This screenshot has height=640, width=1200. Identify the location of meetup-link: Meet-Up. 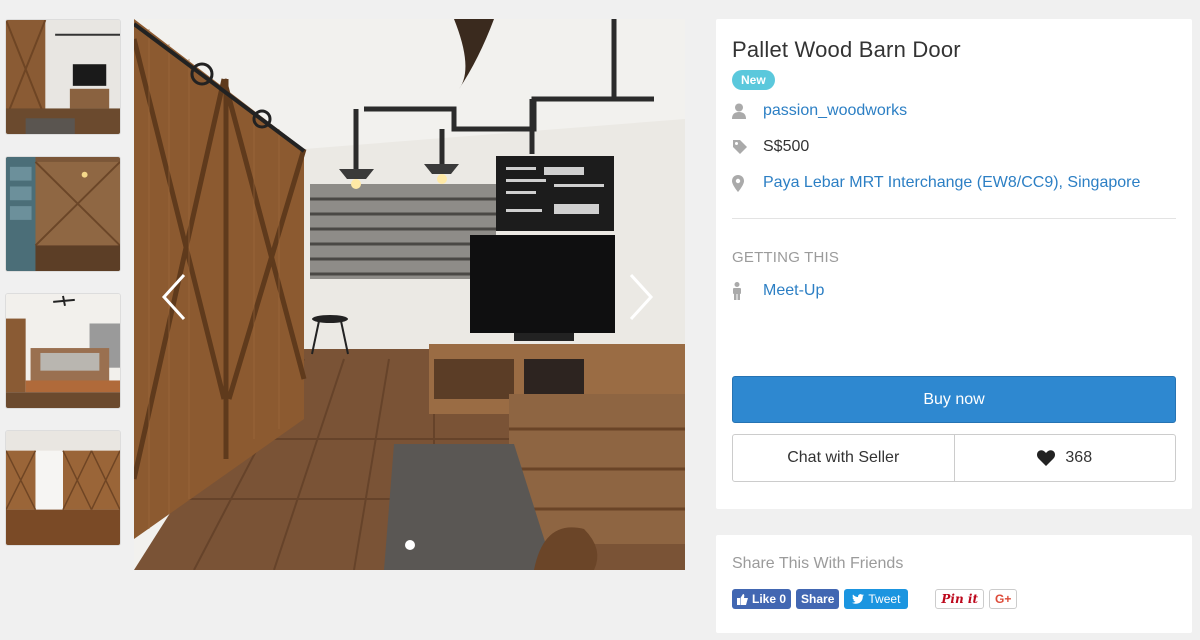
(793, 291).